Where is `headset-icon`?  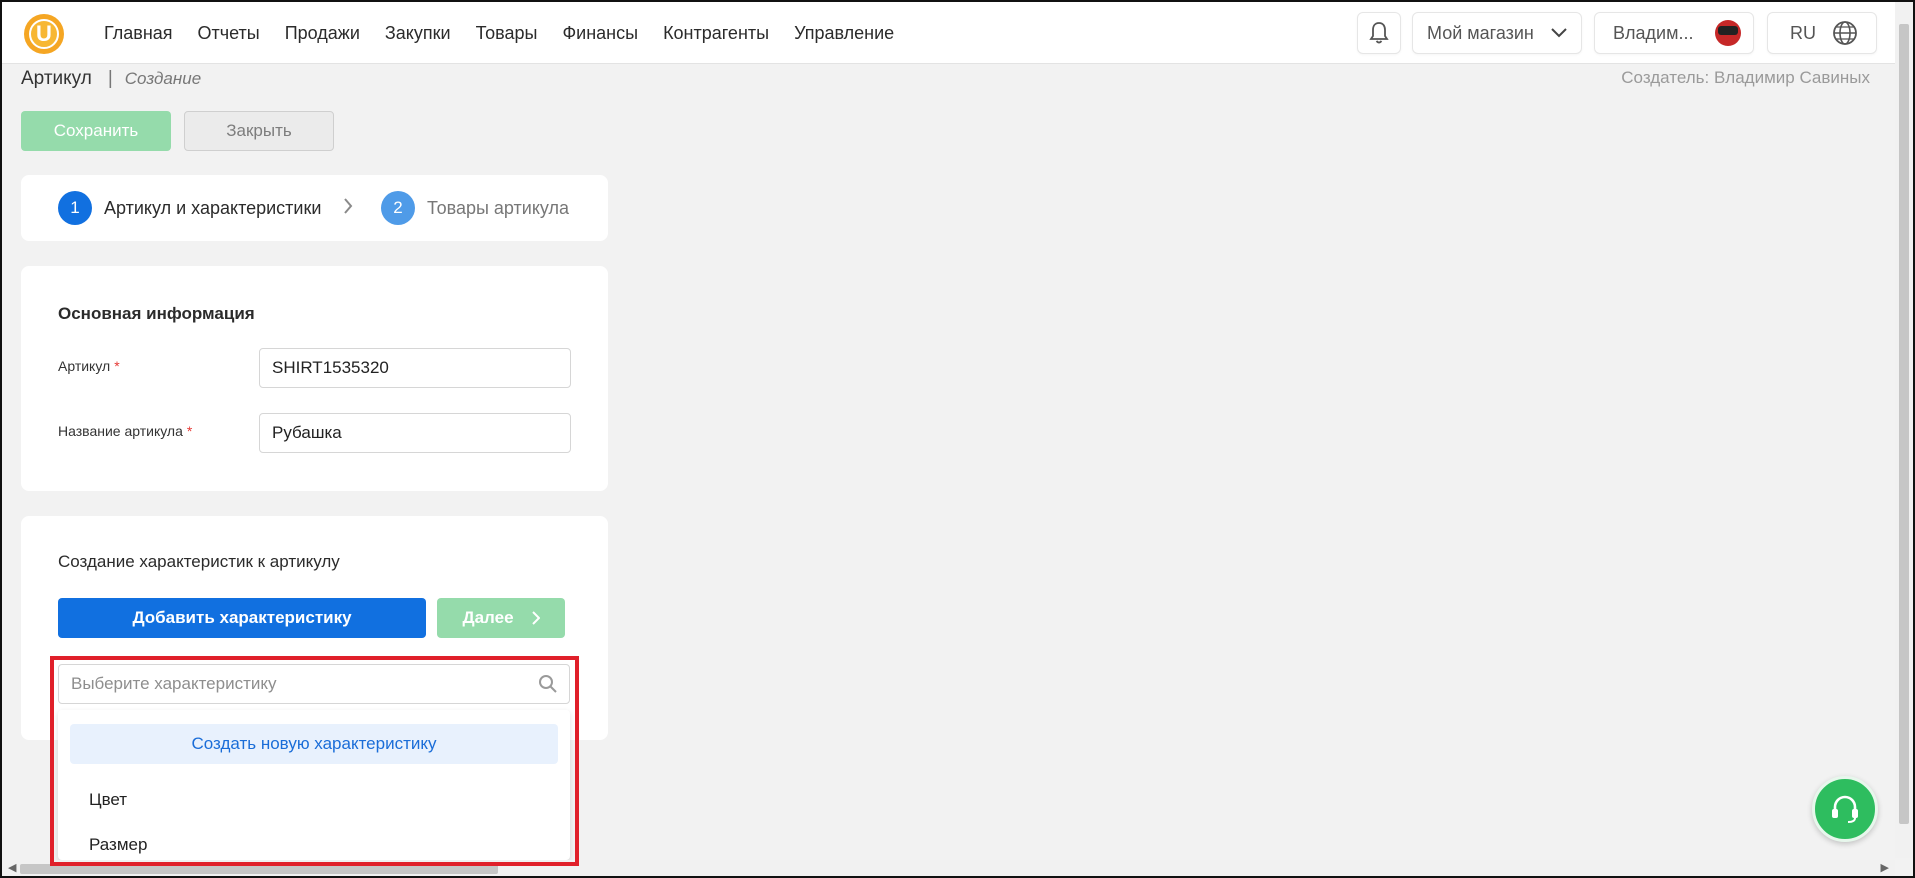
headset-icon is located at coordinates (1845, 809).